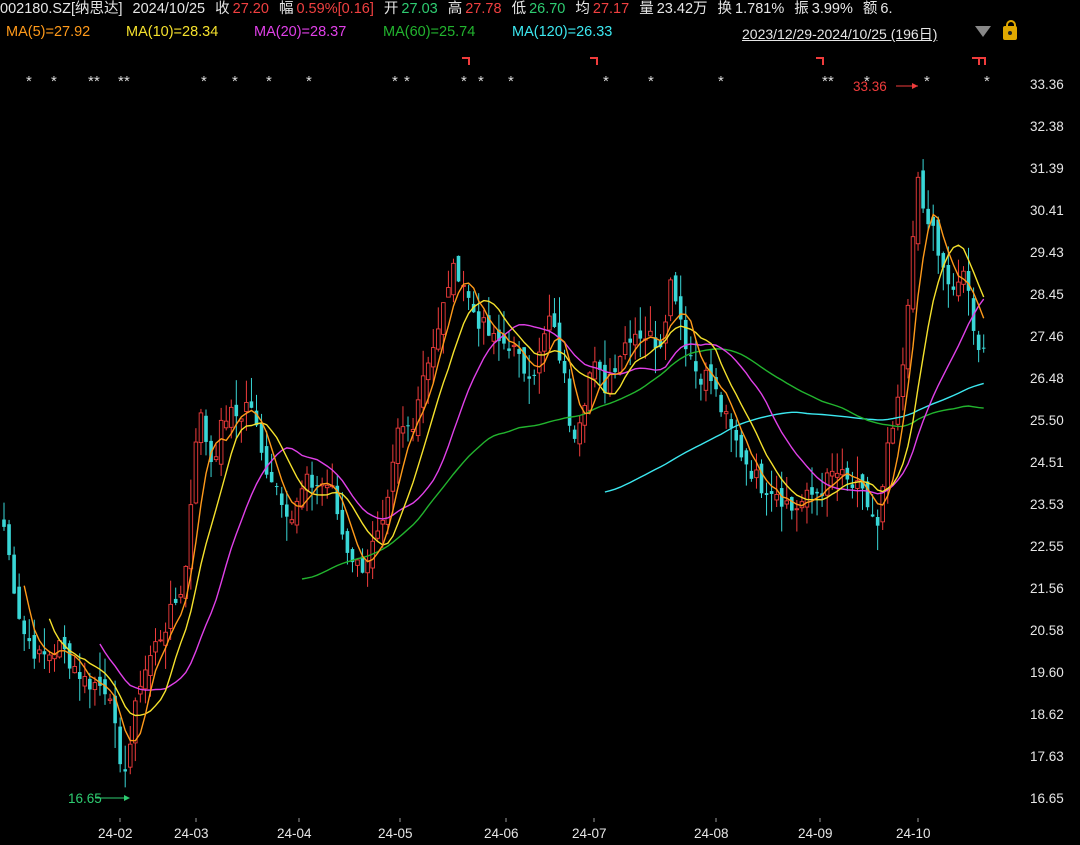 This screenshot has width=1080, height=845. Describe the element at coordinates (1047, 630) in the screenshot. I see `y-tick-label: 20.58` at that location.